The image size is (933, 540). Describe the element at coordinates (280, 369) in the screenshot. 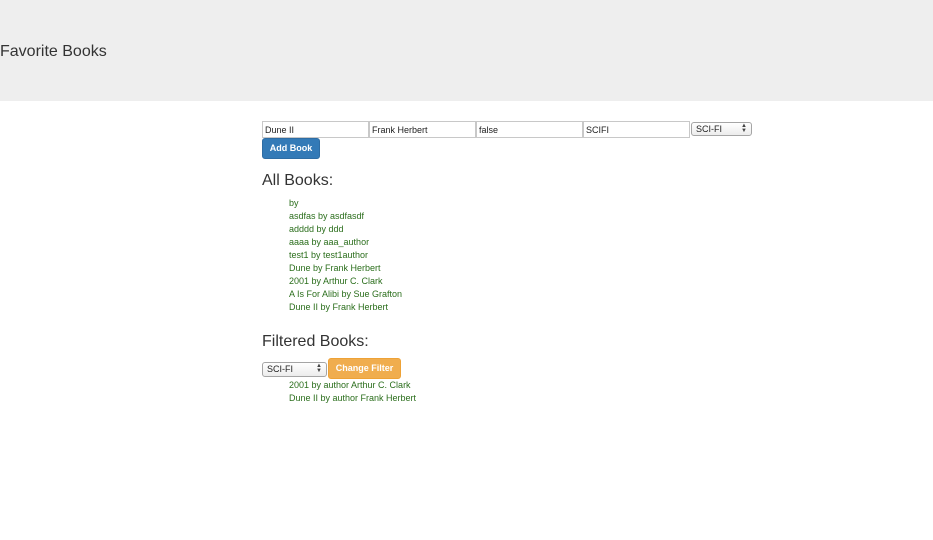

I see `filter-select-value: SCI-FI` at that location.